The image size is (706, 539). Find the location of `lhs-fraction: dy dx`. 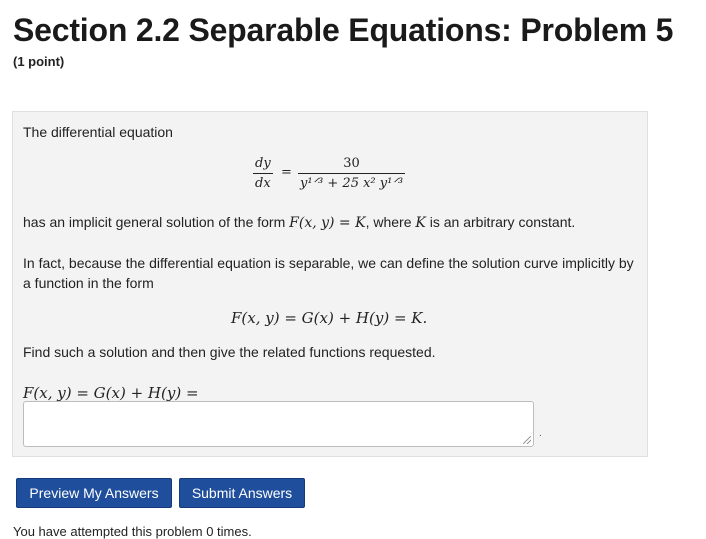

lhs-fraction: dy dx is located at coordinates (263, 173).